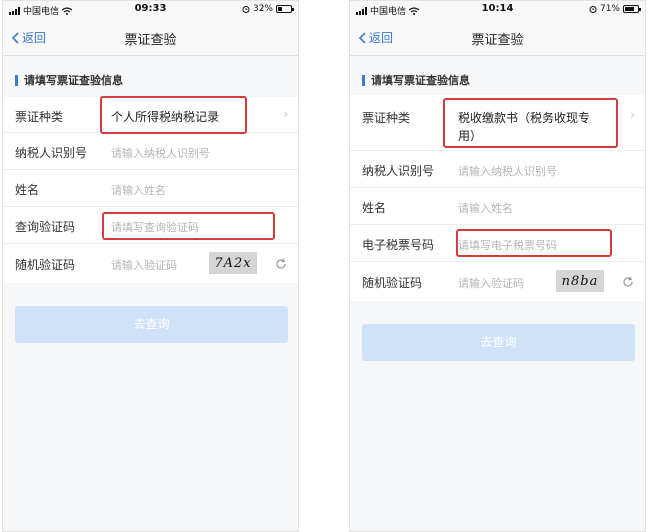 The height and width of the screenshot is (532, 649). Describe the element at coordinates (609, 9) in the screenshot. I see `battery-percent: 71%` at that location.